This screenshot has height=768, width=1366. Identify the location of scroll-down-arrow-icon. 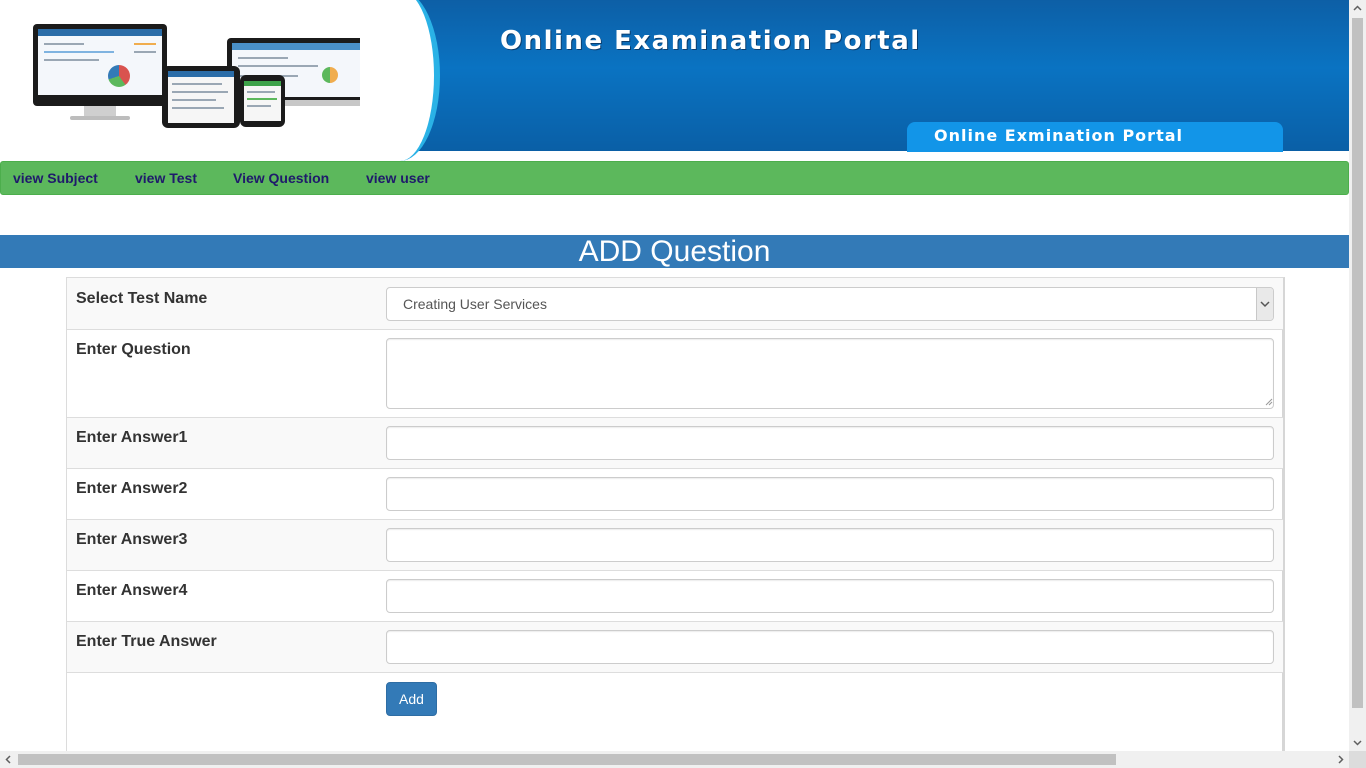
(1357, 742).